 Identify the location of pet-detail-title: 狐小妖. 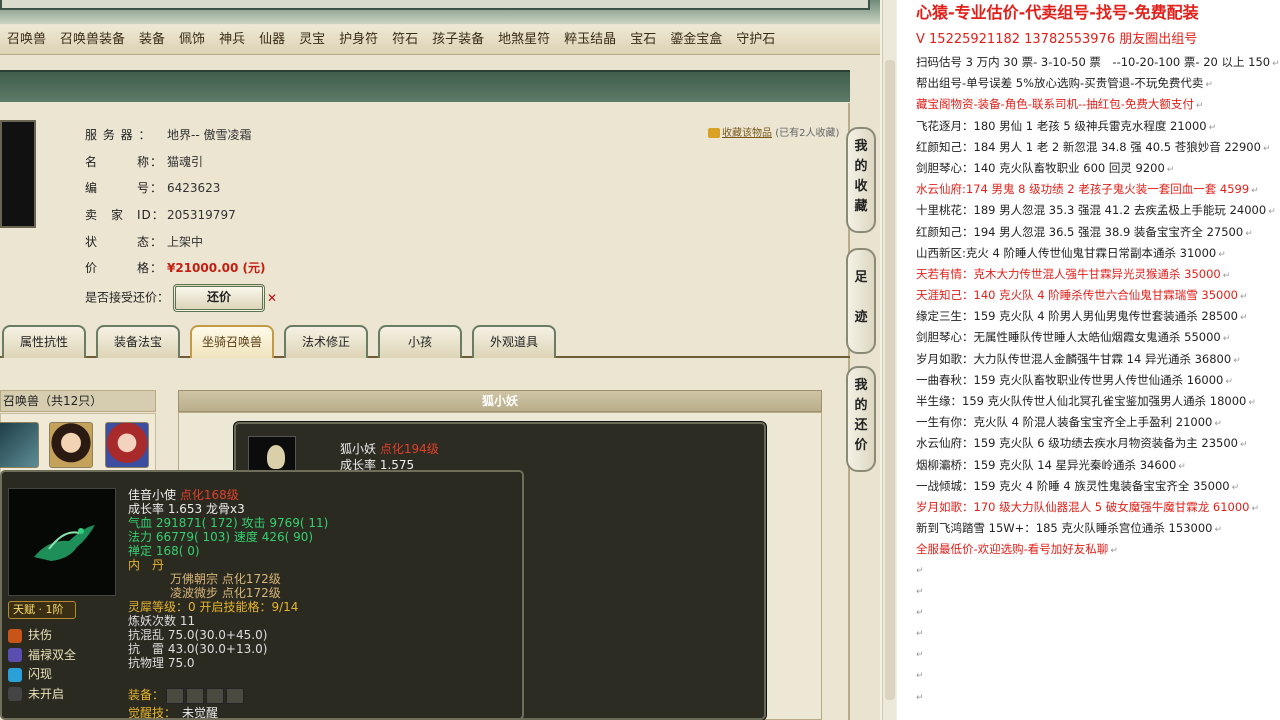
(500, 401).